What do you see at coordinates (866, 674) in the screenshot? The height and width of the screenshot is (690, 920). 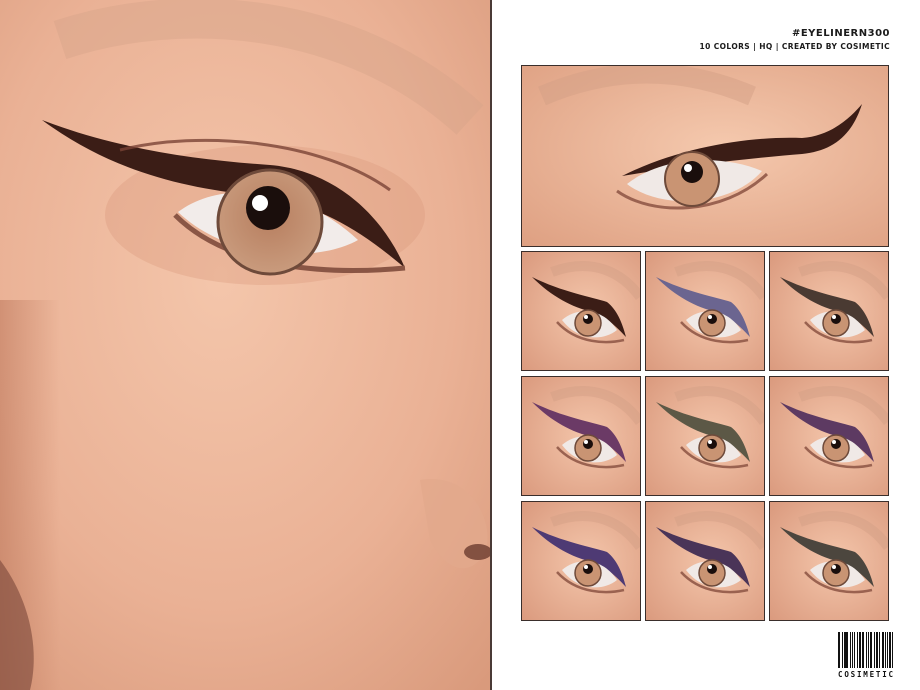 I see `logo-text: COSIMETIC` at bounding box center [866, 674].